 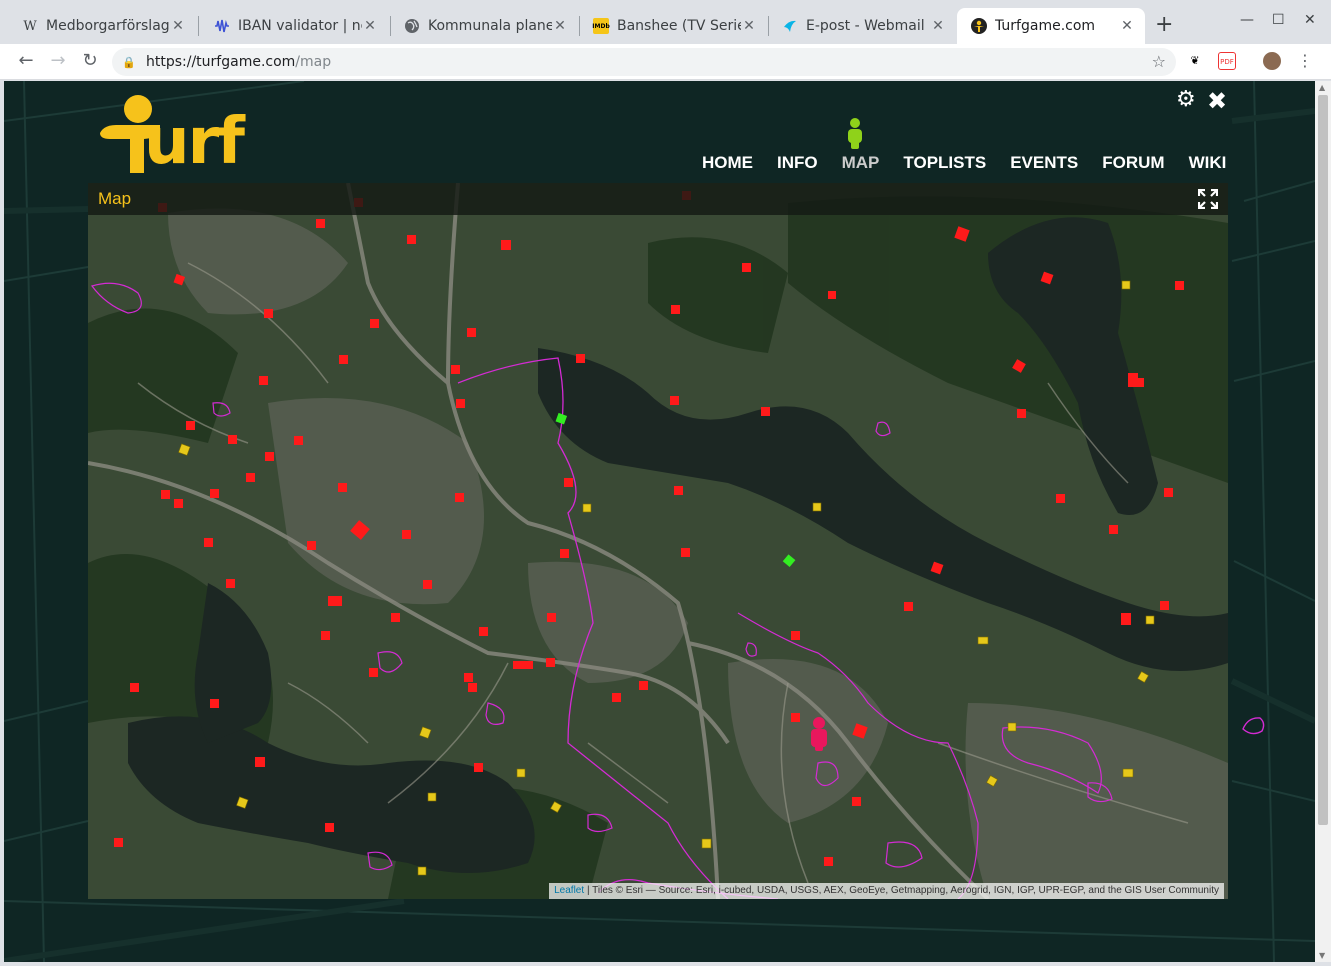 What do you see at coordinates (1186, 99) in the screenshot?
I see `settings-gear-icon: ⚙` at bounding box center [1186, 99].